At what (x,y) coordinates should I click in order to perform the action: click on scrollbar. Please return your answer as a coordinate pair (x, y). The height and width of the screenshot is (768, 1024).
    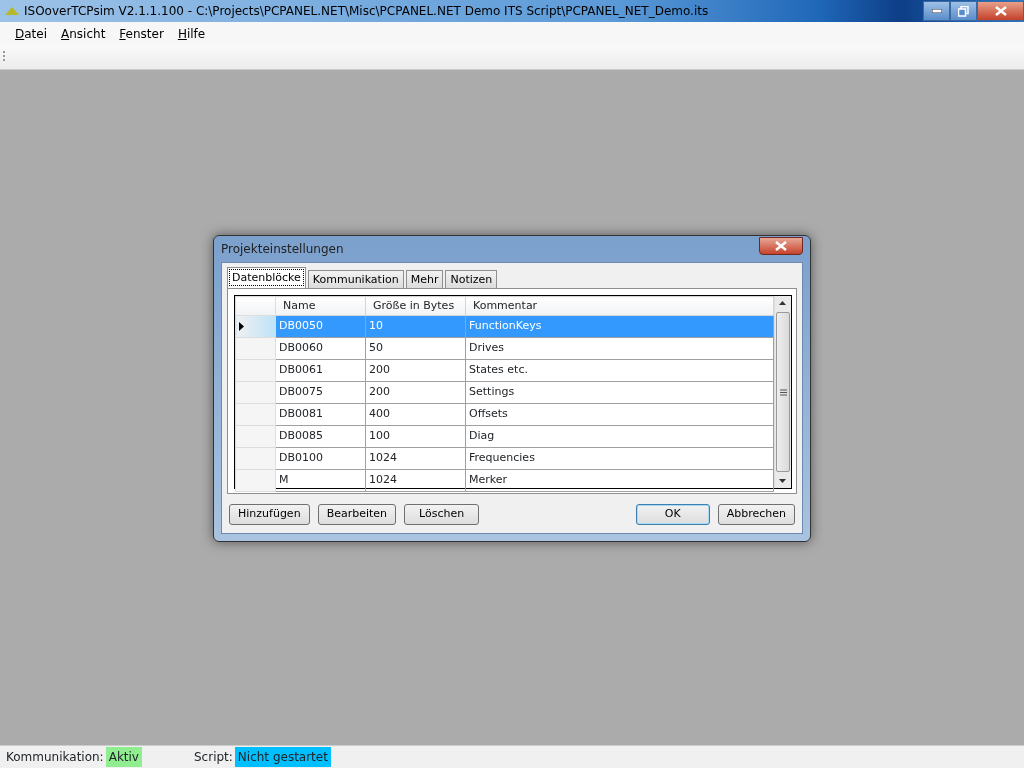
    Looking at the image, I should click on (782, 392).